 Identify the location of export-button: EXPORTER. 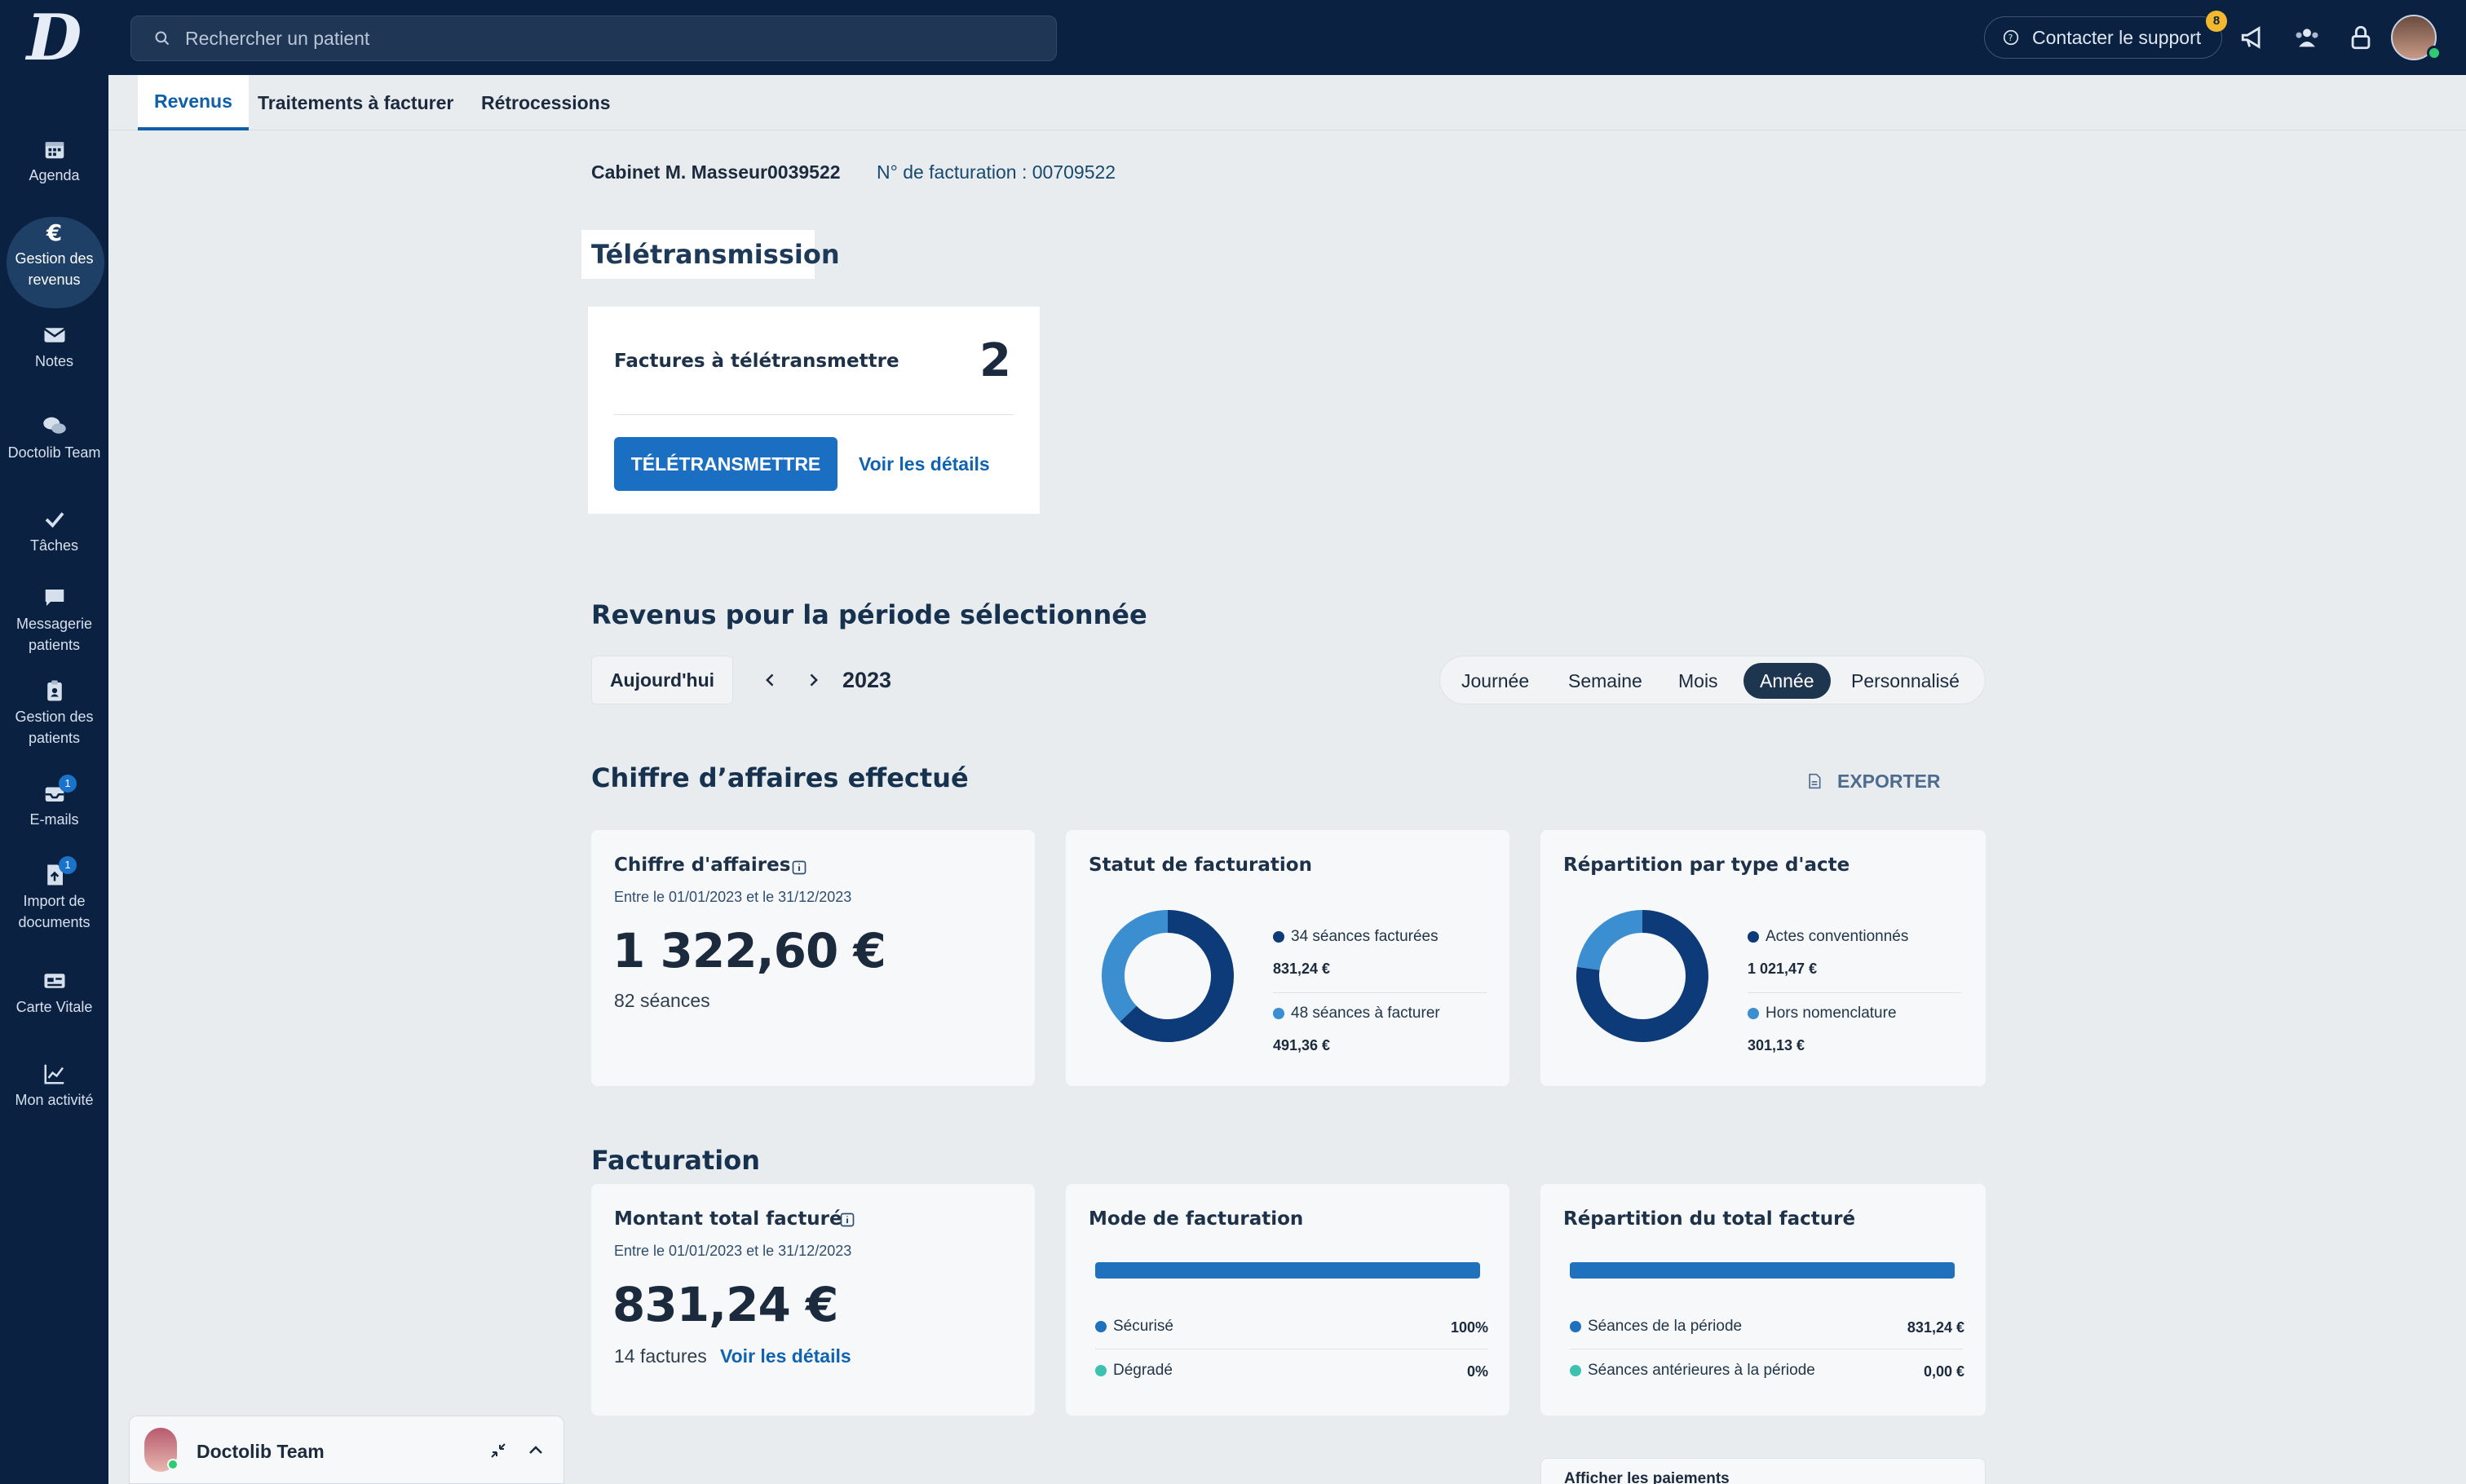
(1873, 781).